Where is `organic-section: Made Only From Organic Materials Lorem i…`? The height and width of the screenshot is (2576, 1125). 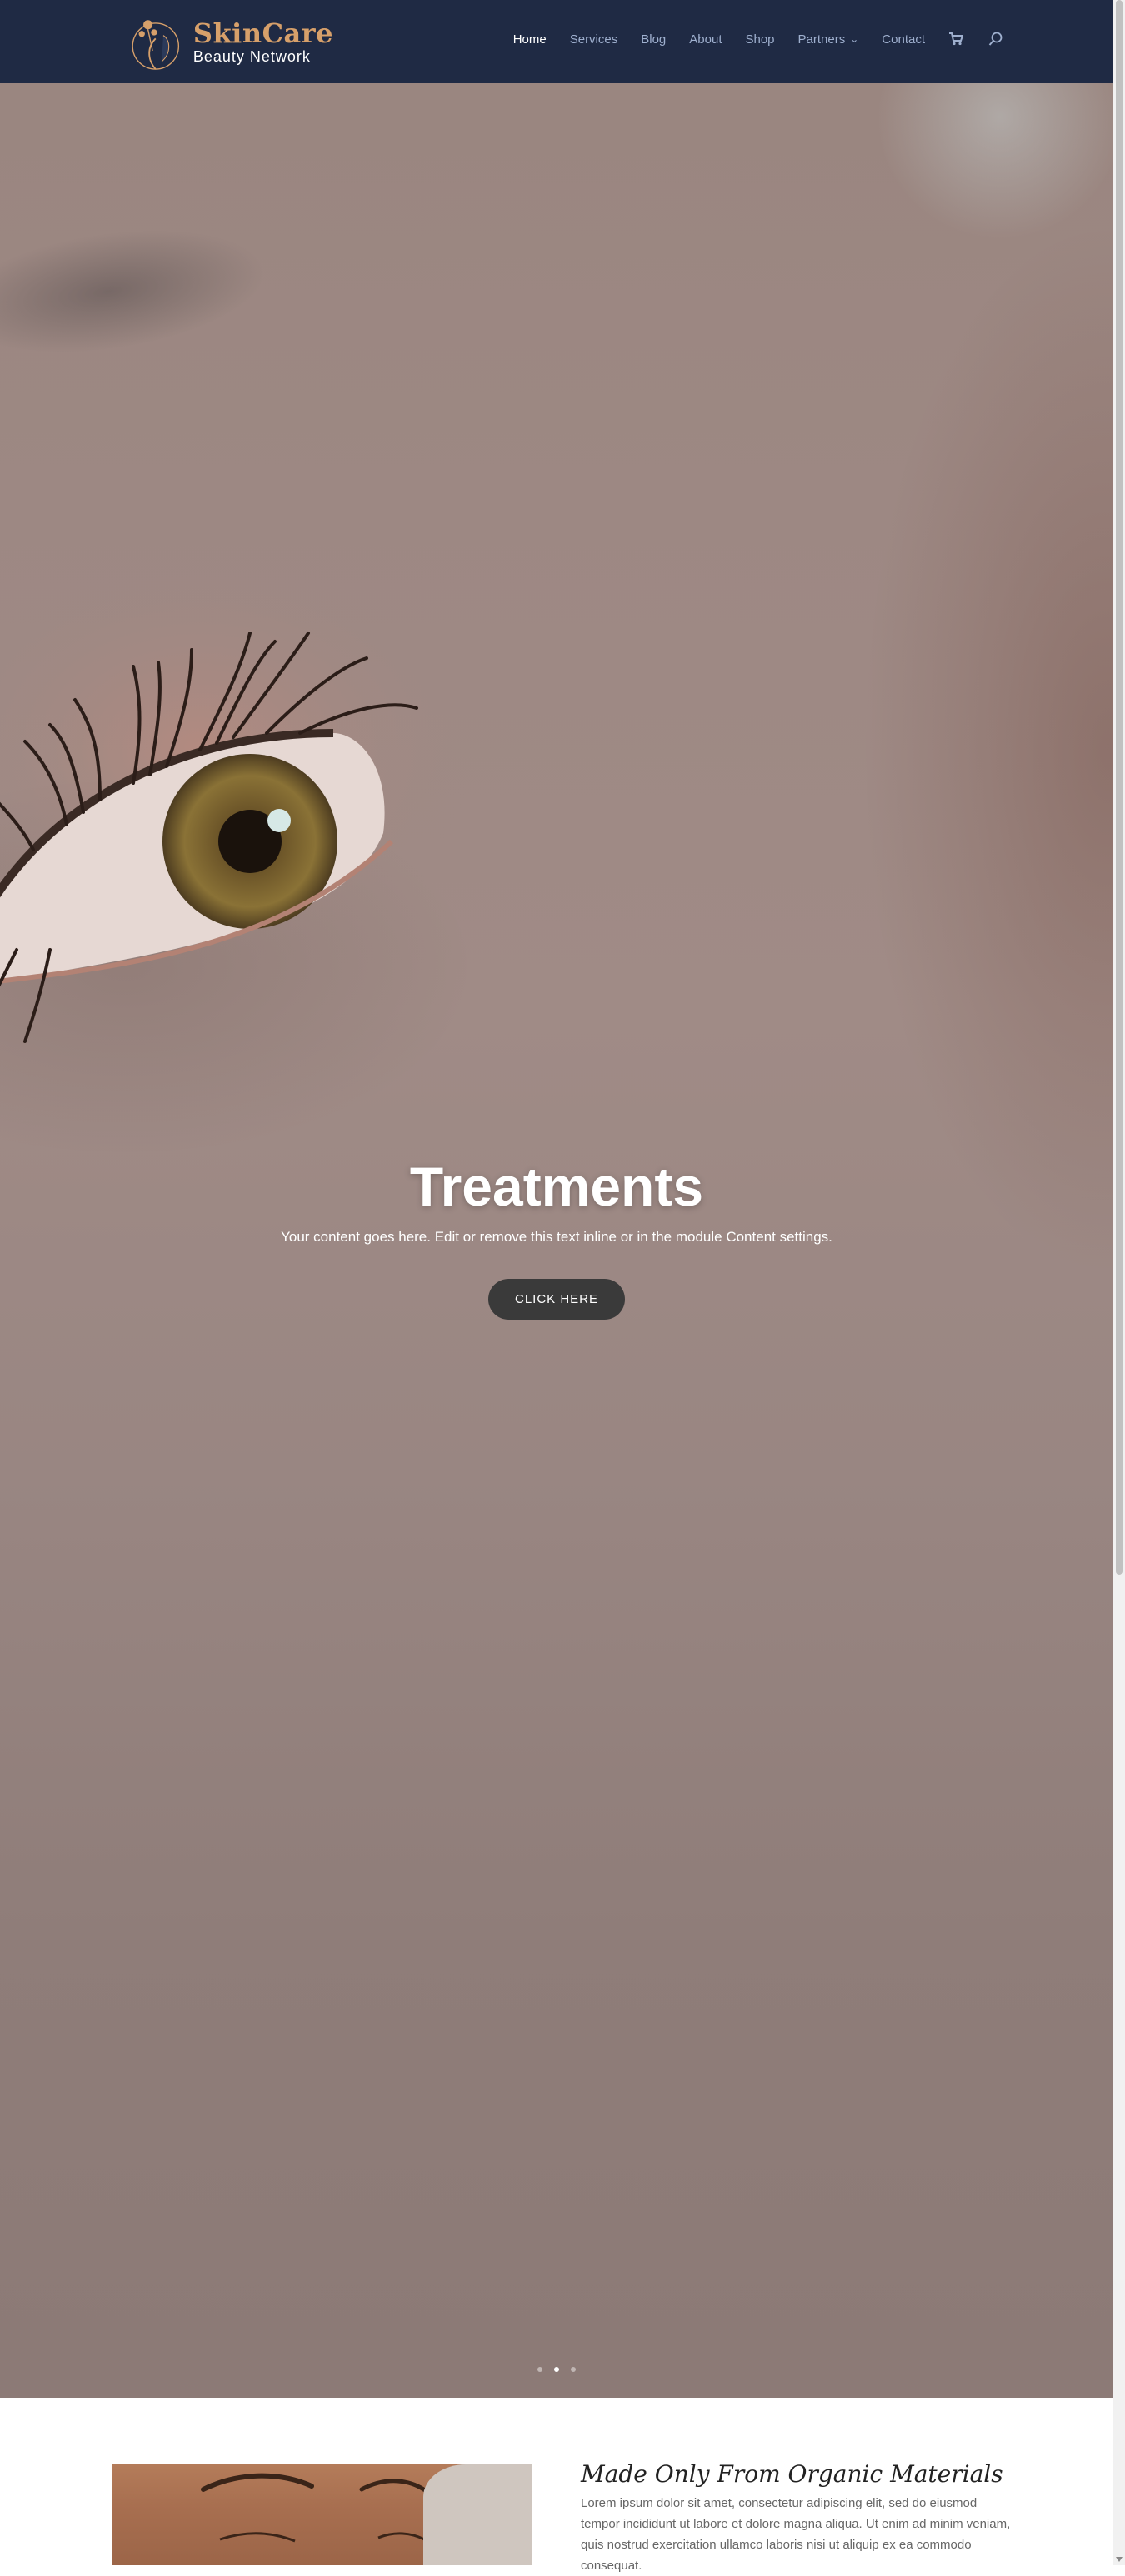 organic-section: Made Only From Organic Materials Lorem i… is located at coordinates (556, 2485).